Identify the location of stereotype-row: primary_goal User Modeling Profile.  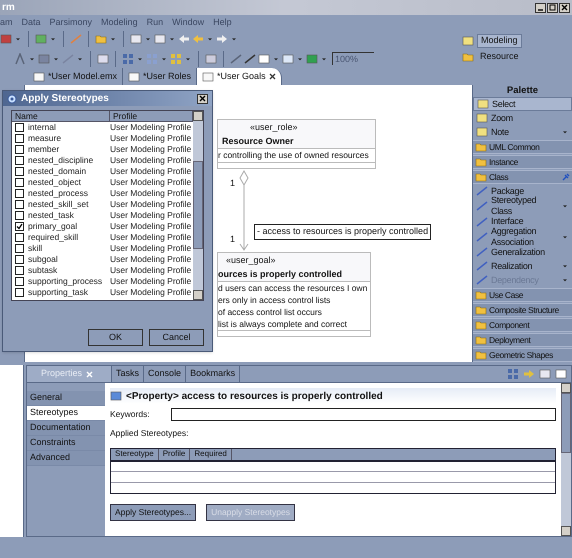
(102, 226).